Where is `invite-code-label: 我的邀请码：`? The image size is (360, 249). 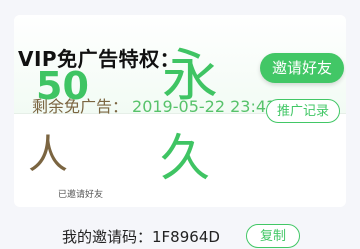 invite-code-label: 我的邀请码： is located at coordinates (107, 237).